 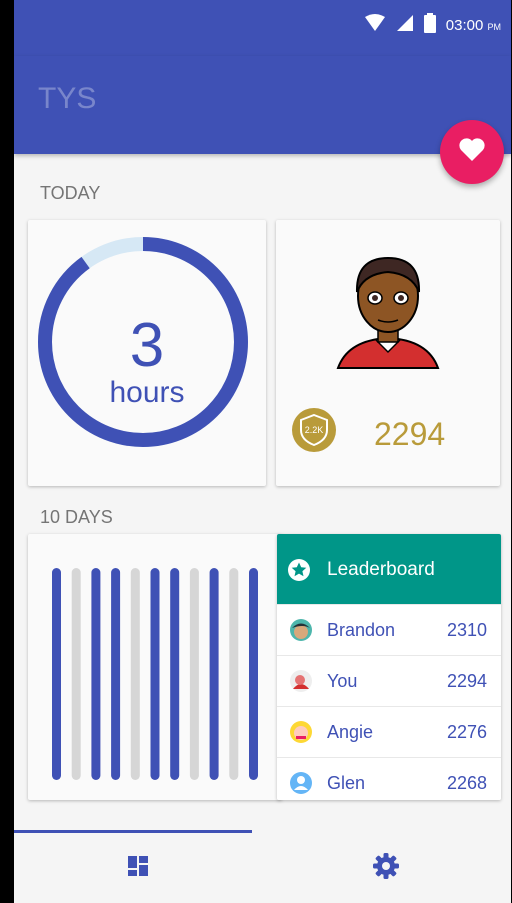 I want to click on user-avatar-icon, so click(x=388, y=312).